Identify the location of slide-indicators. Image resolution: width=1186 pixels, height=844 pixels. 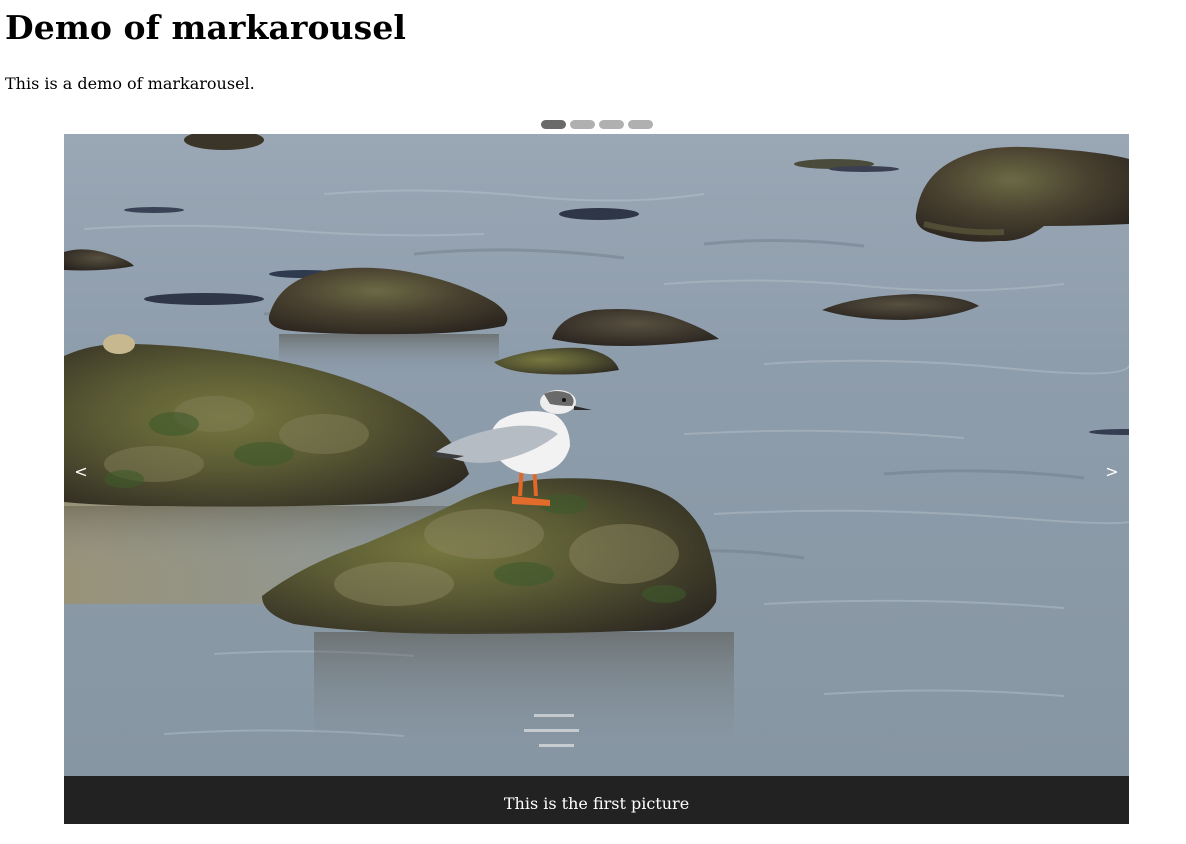
(597, 124).